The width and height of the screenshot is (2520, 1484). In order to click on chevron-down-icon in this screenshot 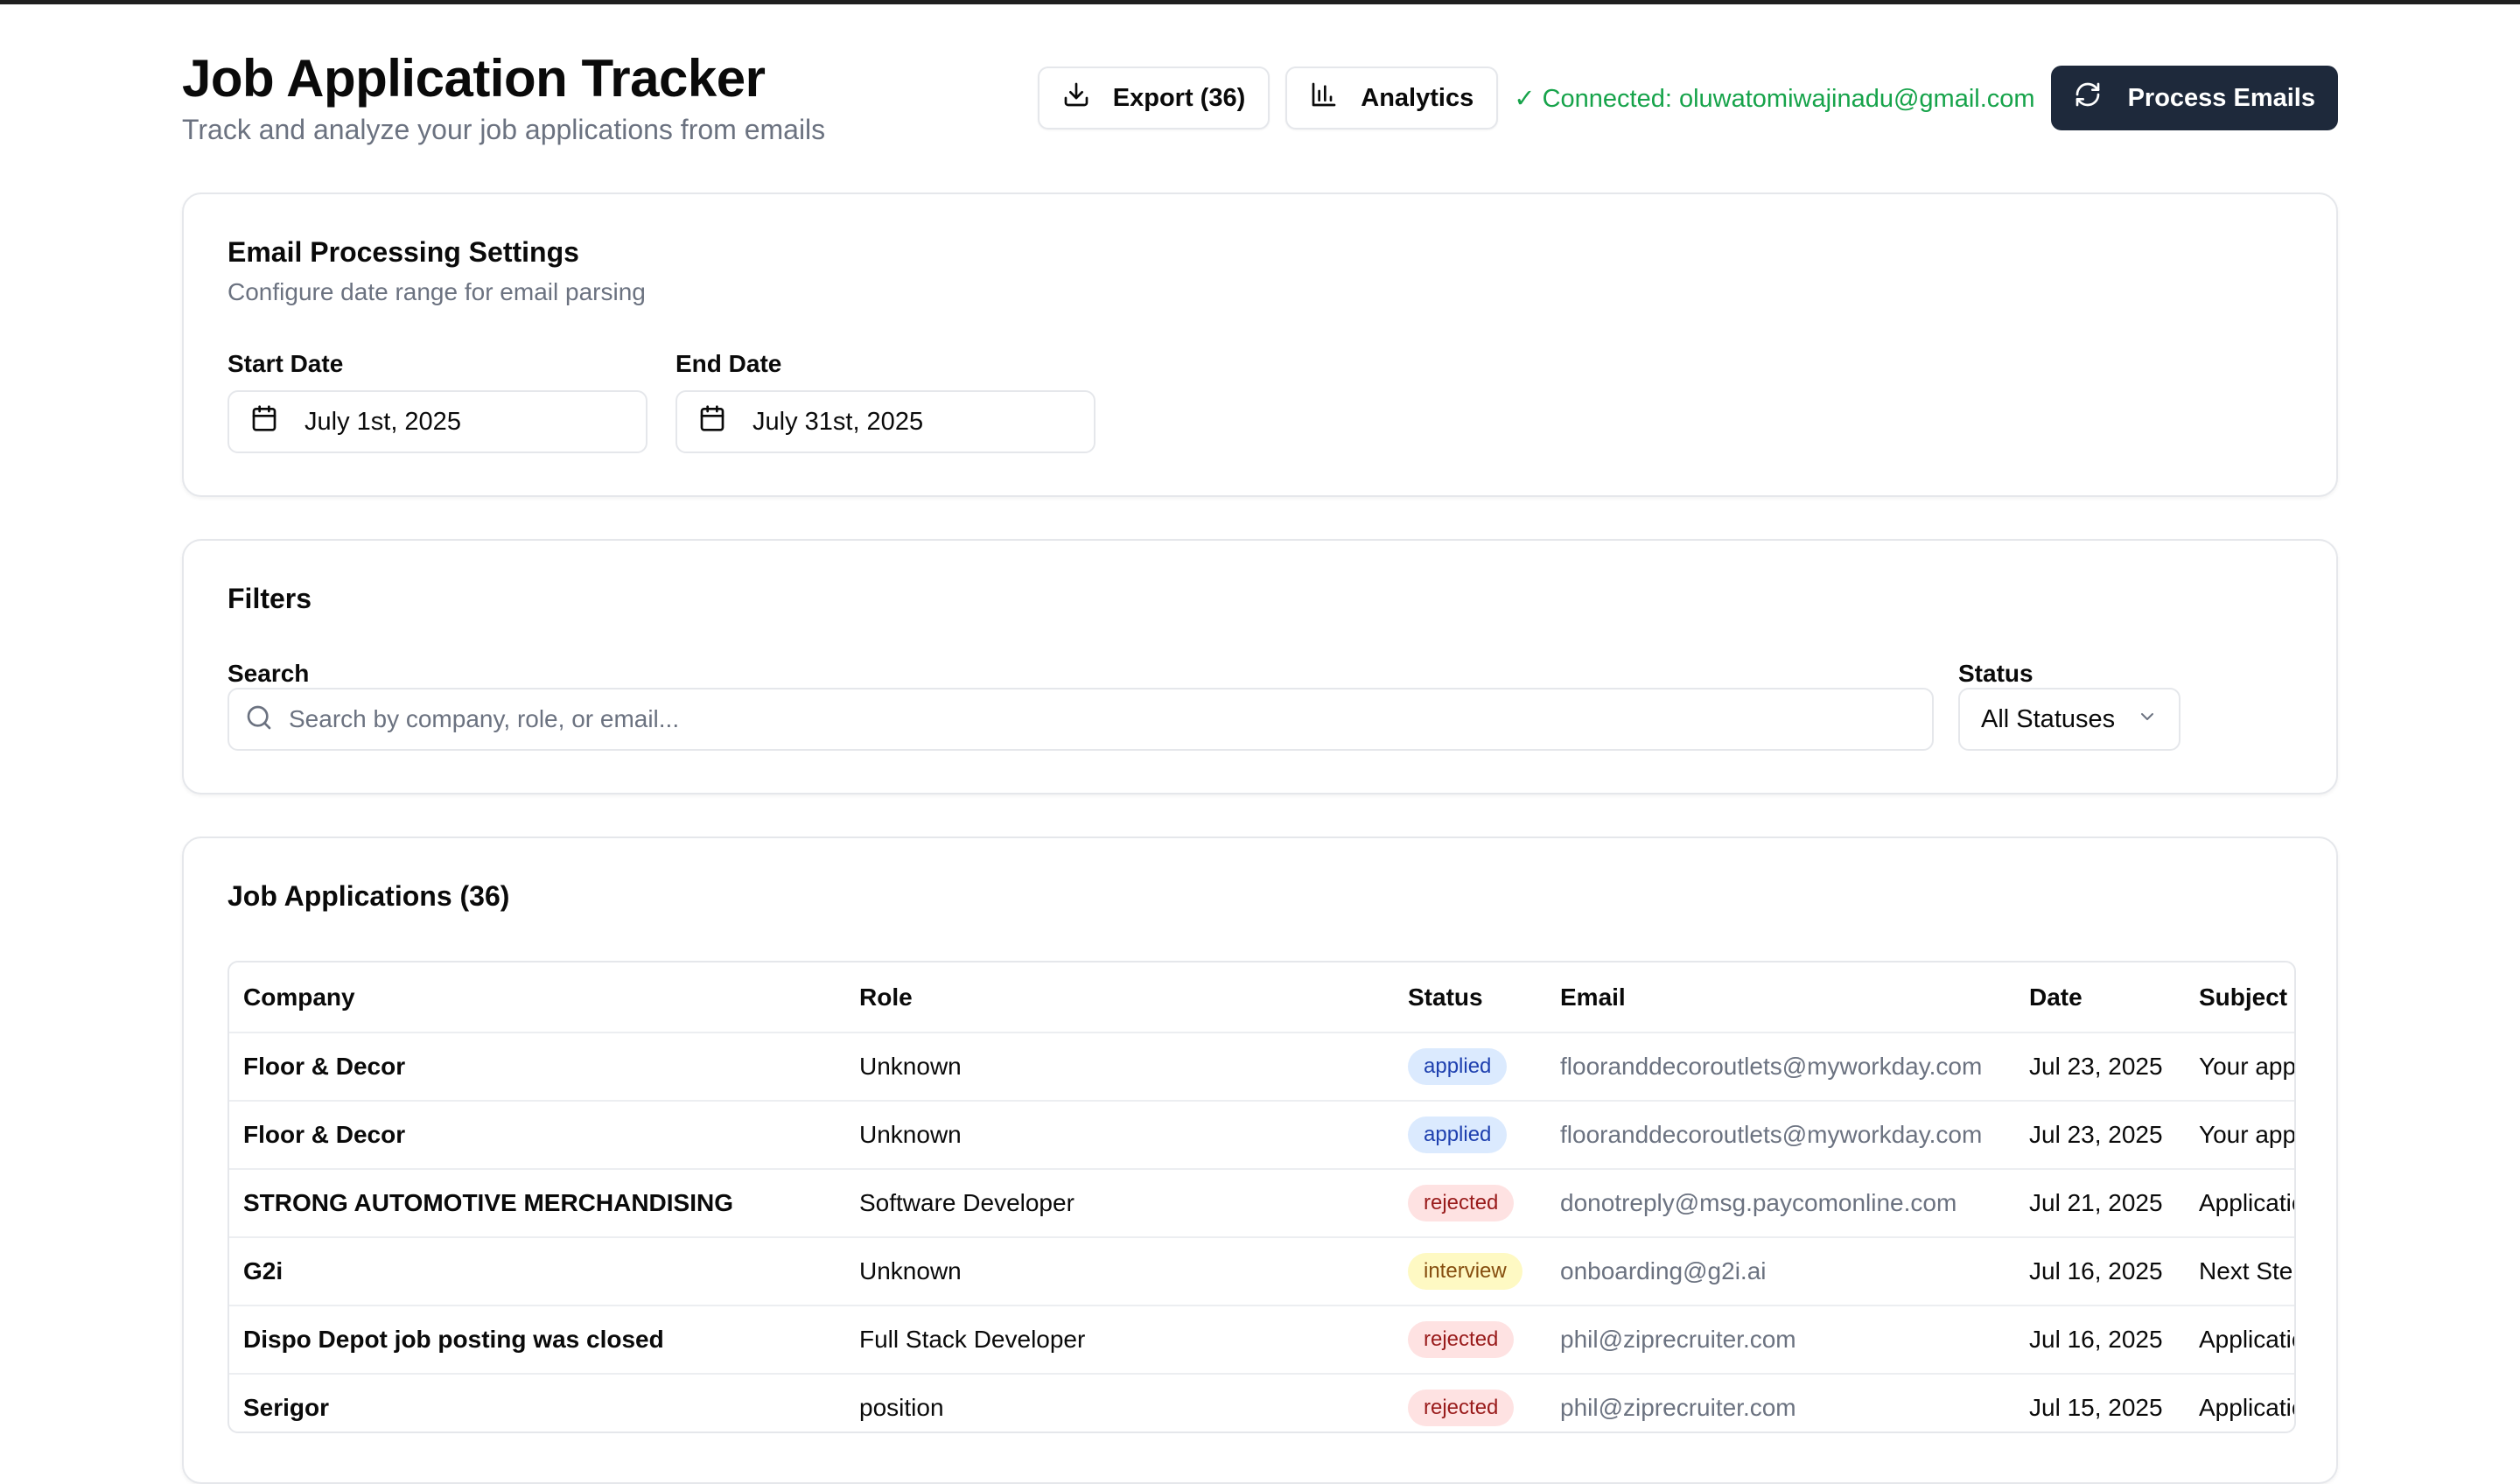, I will do `click(2147, 719)`.